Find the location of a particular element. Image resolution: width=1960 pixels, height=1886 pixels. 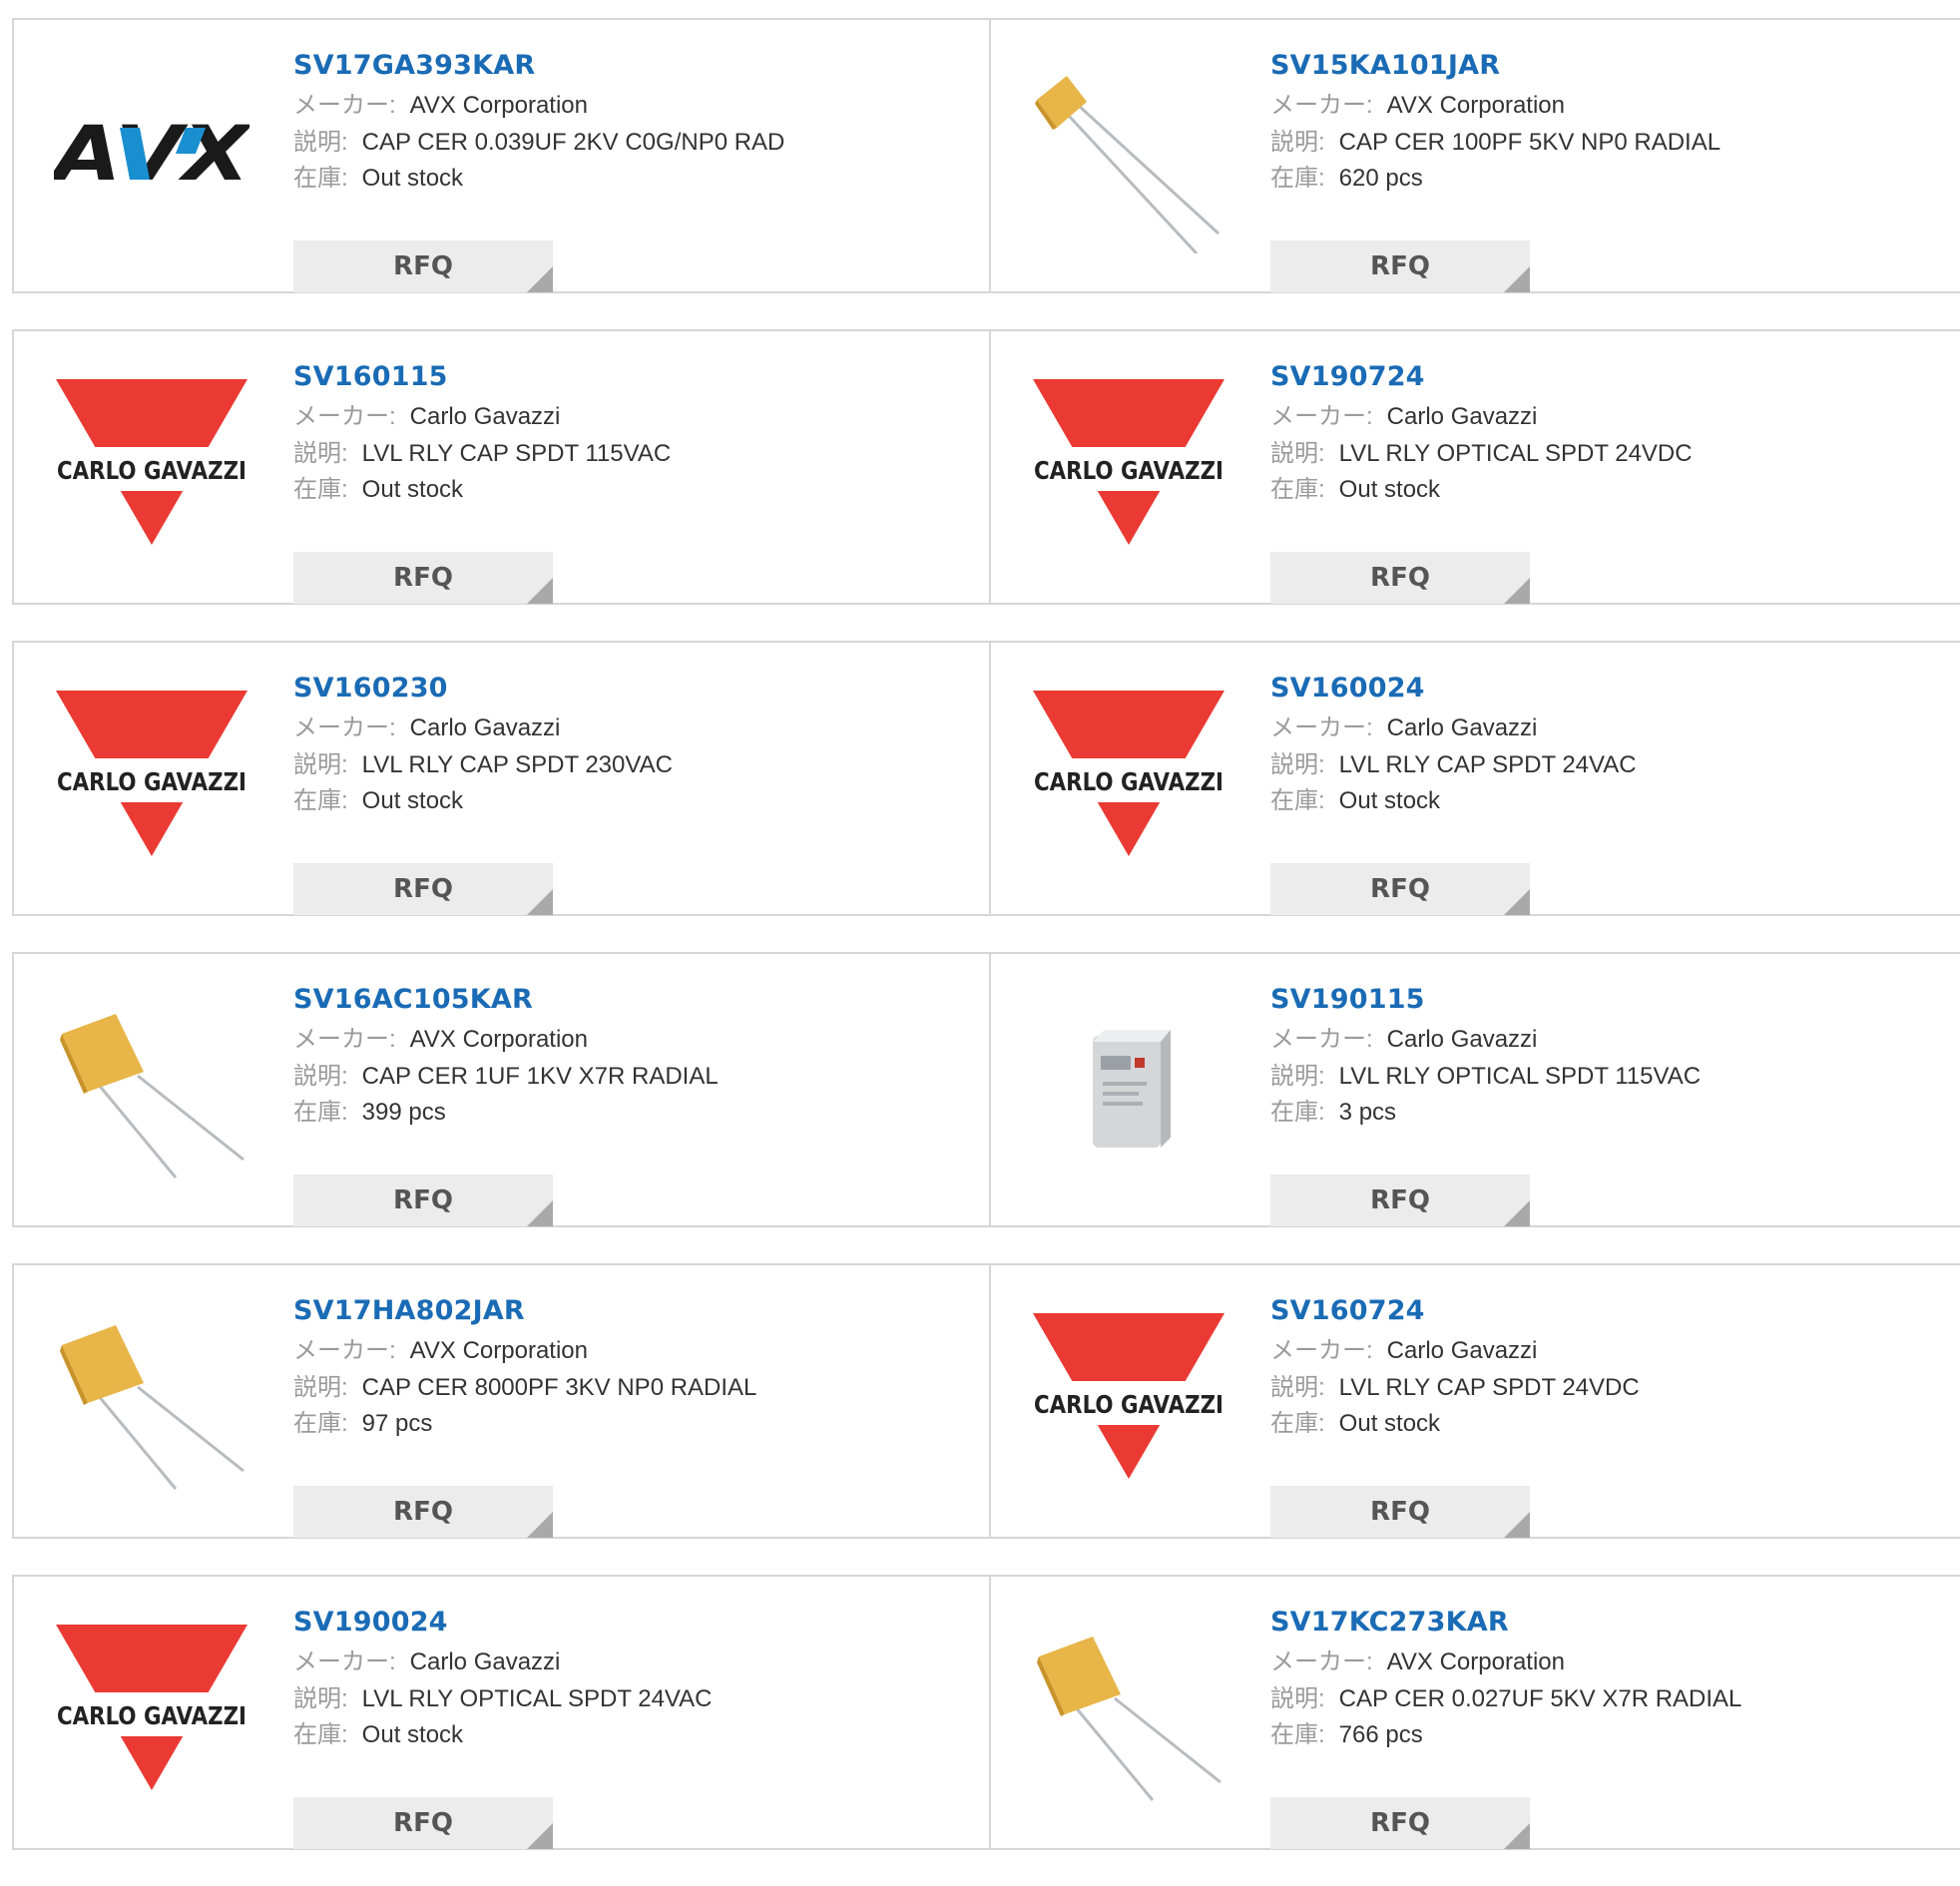

part-number-link: SV17GA393KAR is located at coordinates (636, 69).